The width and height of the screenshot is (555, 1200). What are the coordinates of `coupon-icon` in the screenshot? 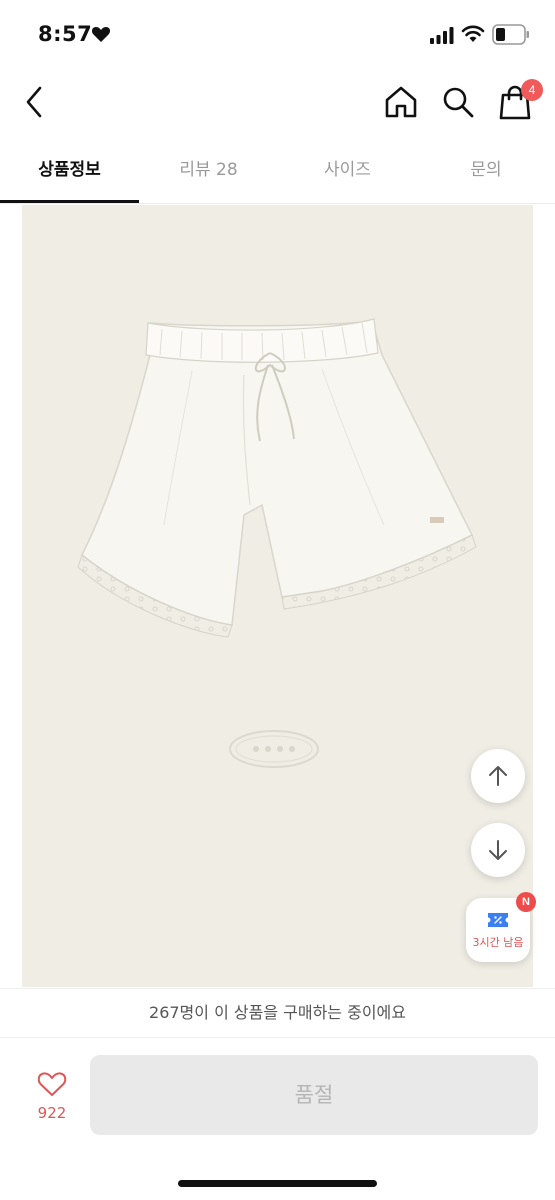 It's located at (498, 920).